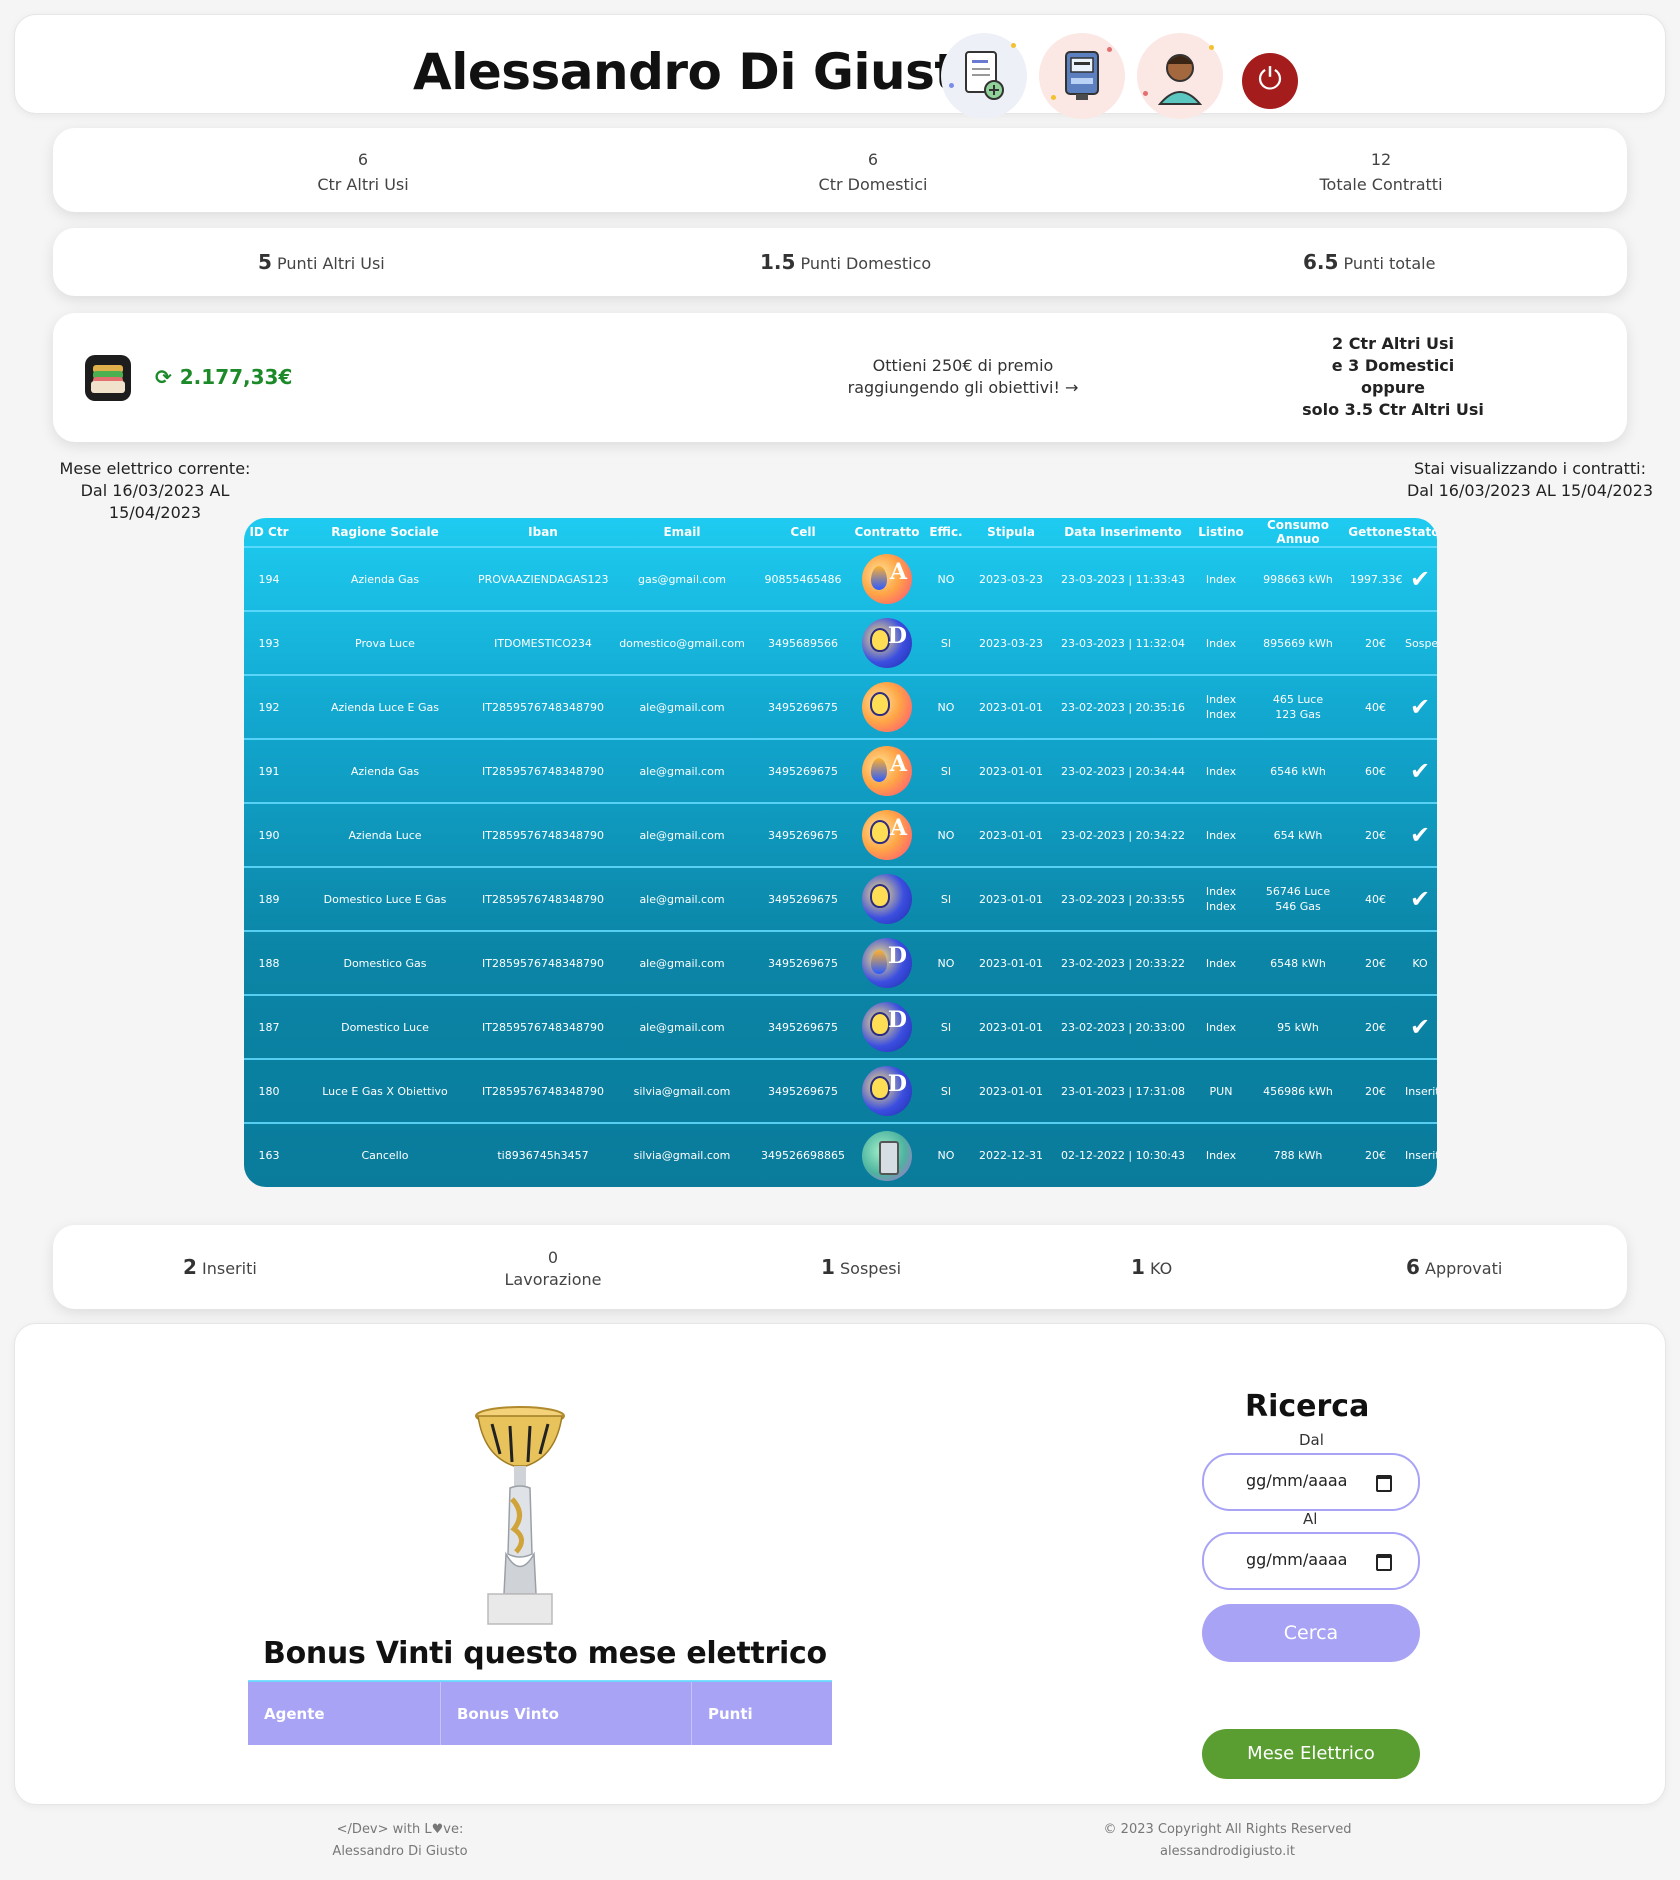 Image resolution: width=1680 pixels, height=1880 pixels. I want to click on electric-month-button: Mese Elettrico, so click(1311, 1754).